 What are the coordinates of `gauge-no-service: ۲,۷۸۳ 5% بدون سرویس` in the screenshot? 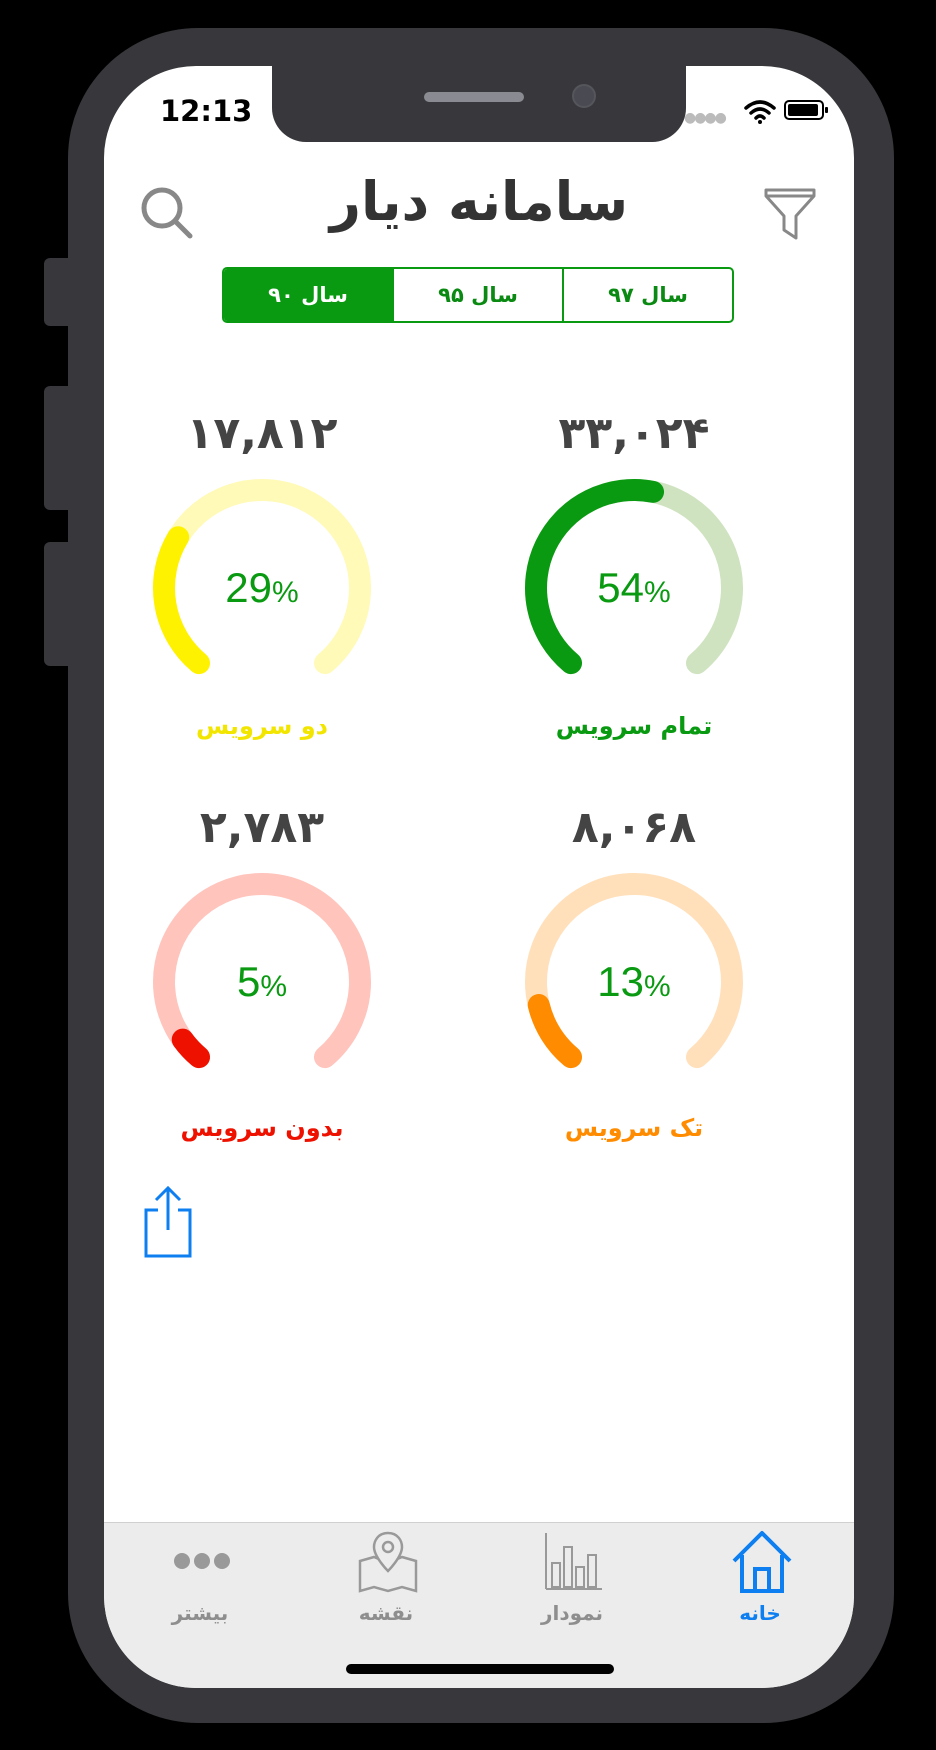 It's located at (262, 982).